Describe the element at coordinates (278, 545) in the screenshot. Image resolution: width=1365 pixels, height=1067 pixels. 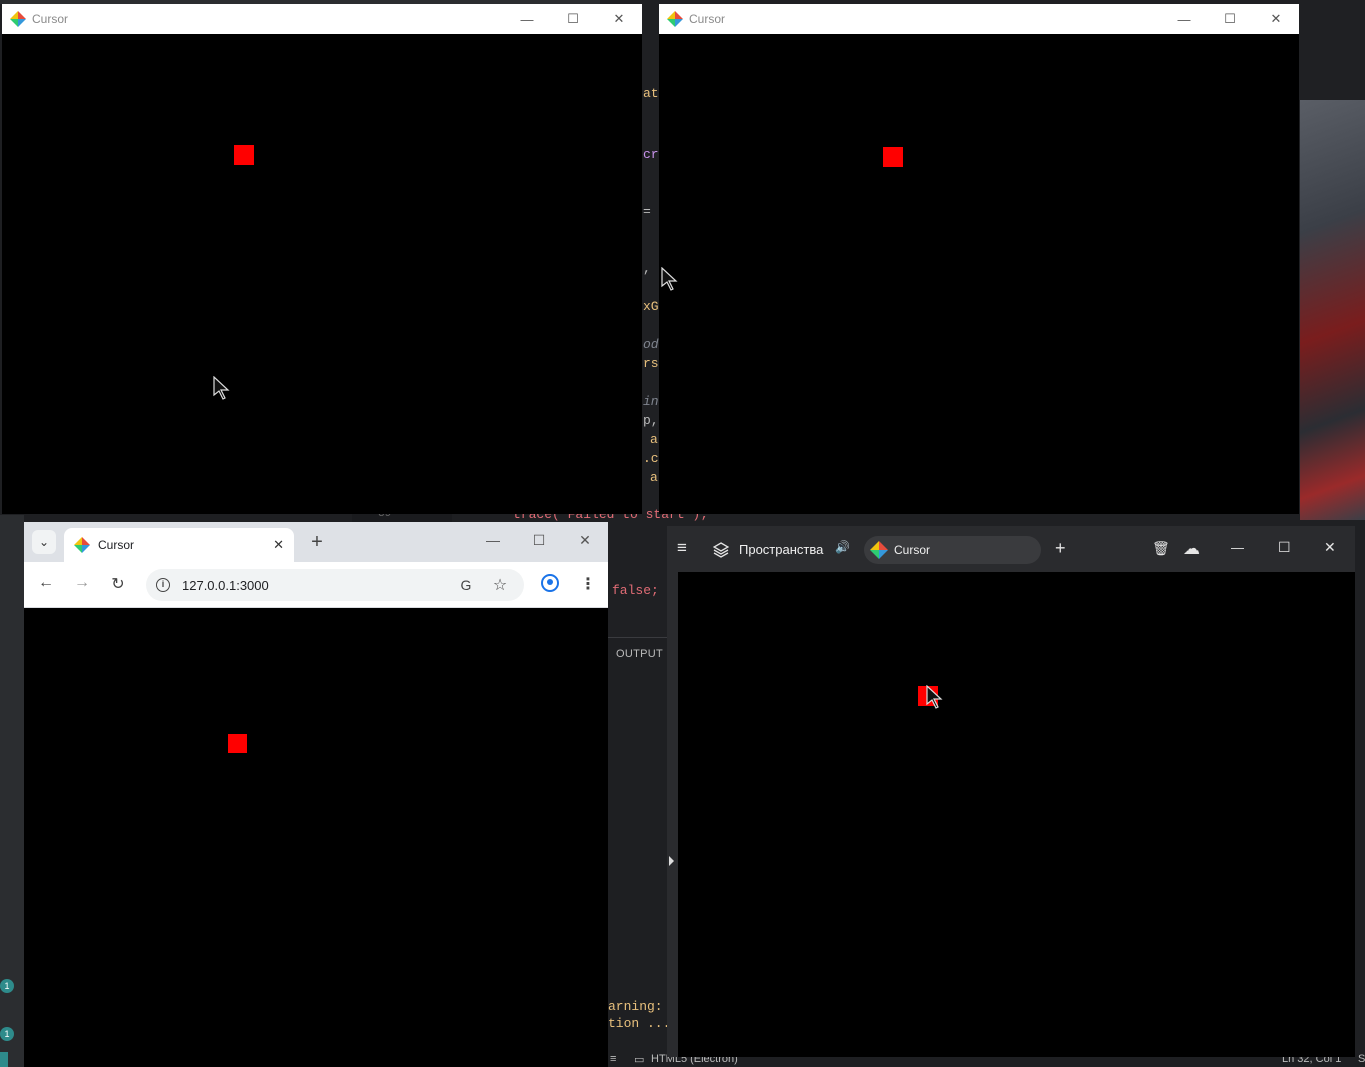
I see `tab-close-icon: ✕` at that location.